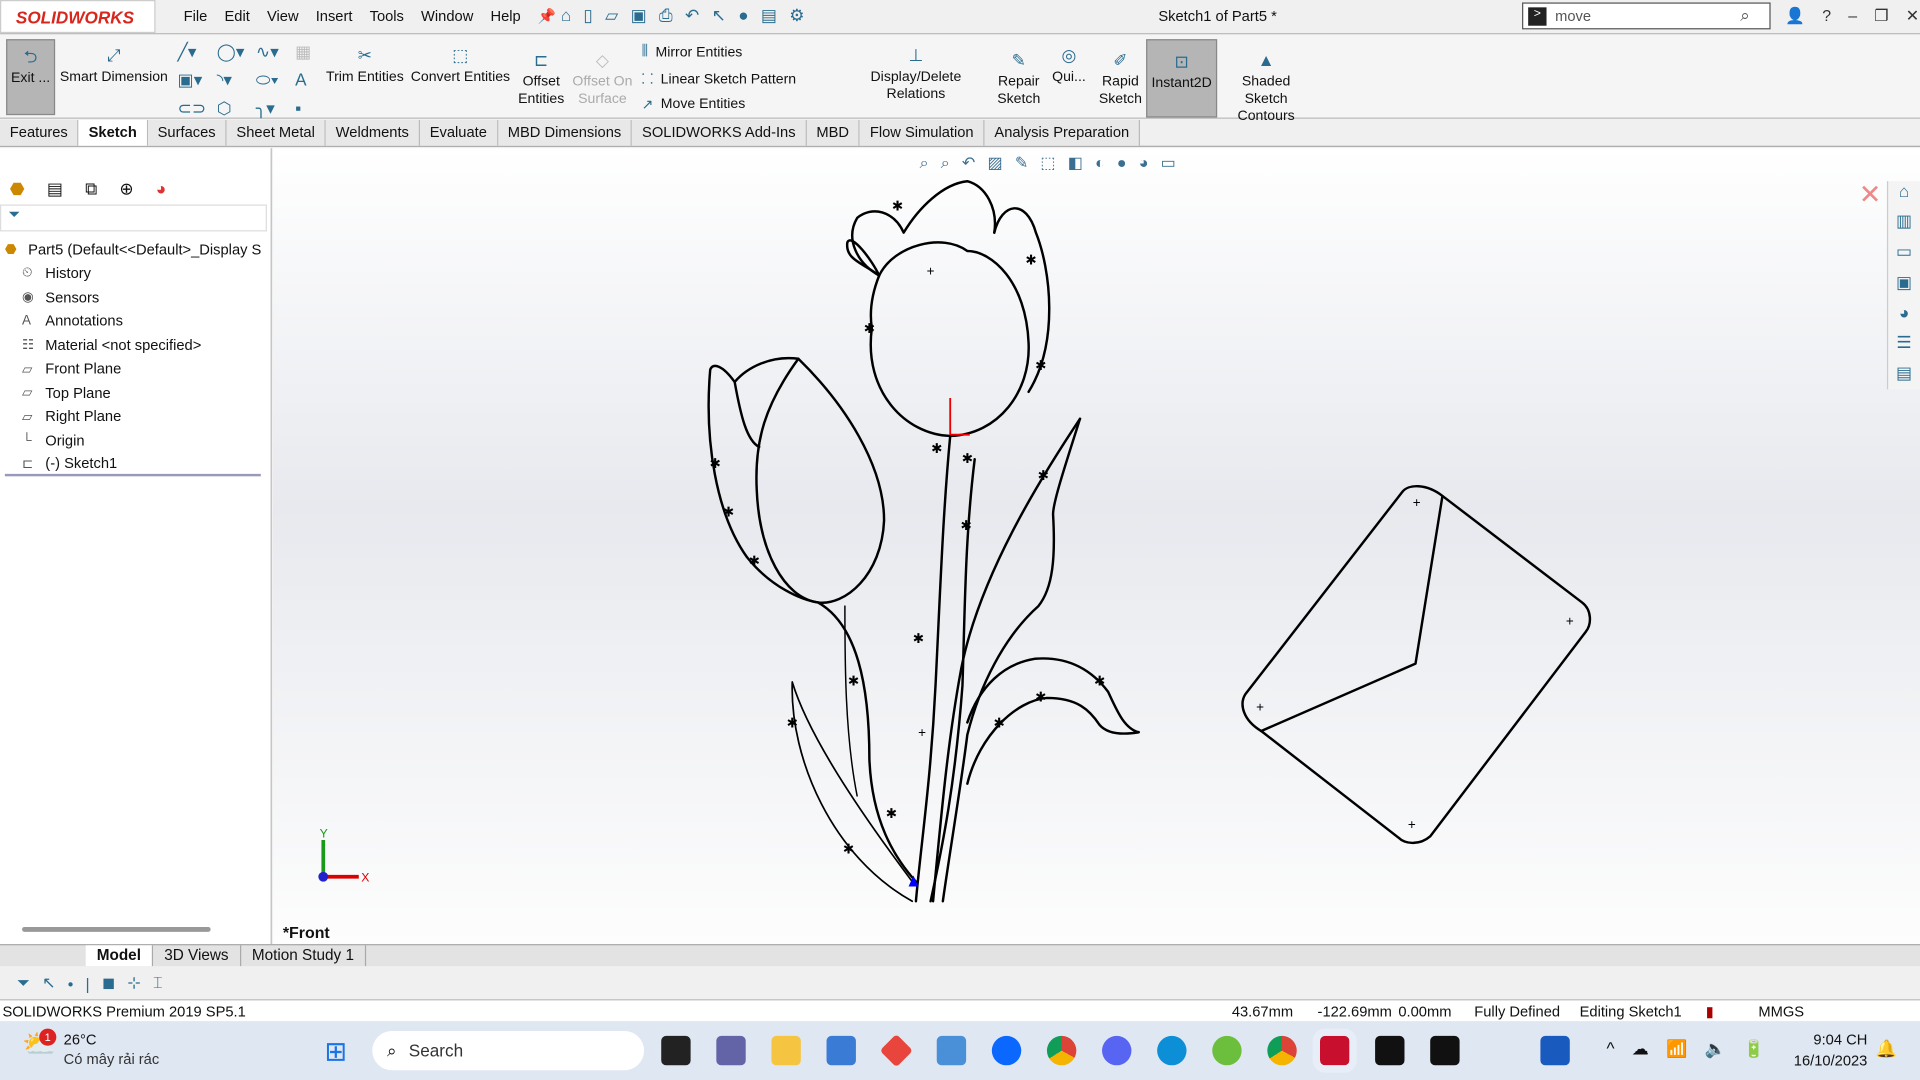 The height and width of the screenshot is (1080, 1920). Describe the element at coordinates (1886, 1048) in the screenshot. I see `notification-bell-icon: 🔔` at that location.